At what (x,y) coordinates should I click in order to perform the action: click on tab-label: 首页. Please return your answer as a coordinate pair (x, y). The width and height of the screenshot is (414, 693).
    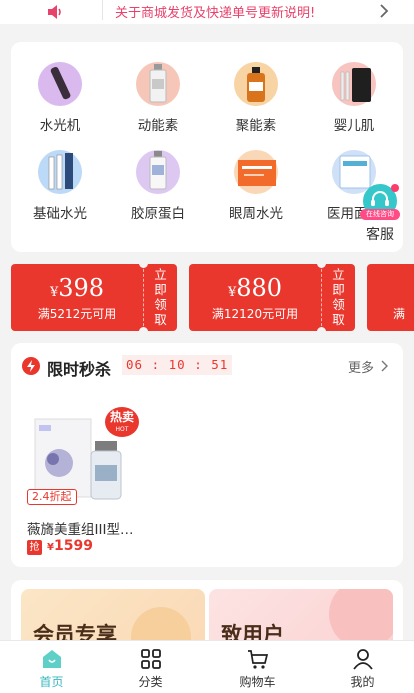
    Looking at the image, I should click on (51, 682).